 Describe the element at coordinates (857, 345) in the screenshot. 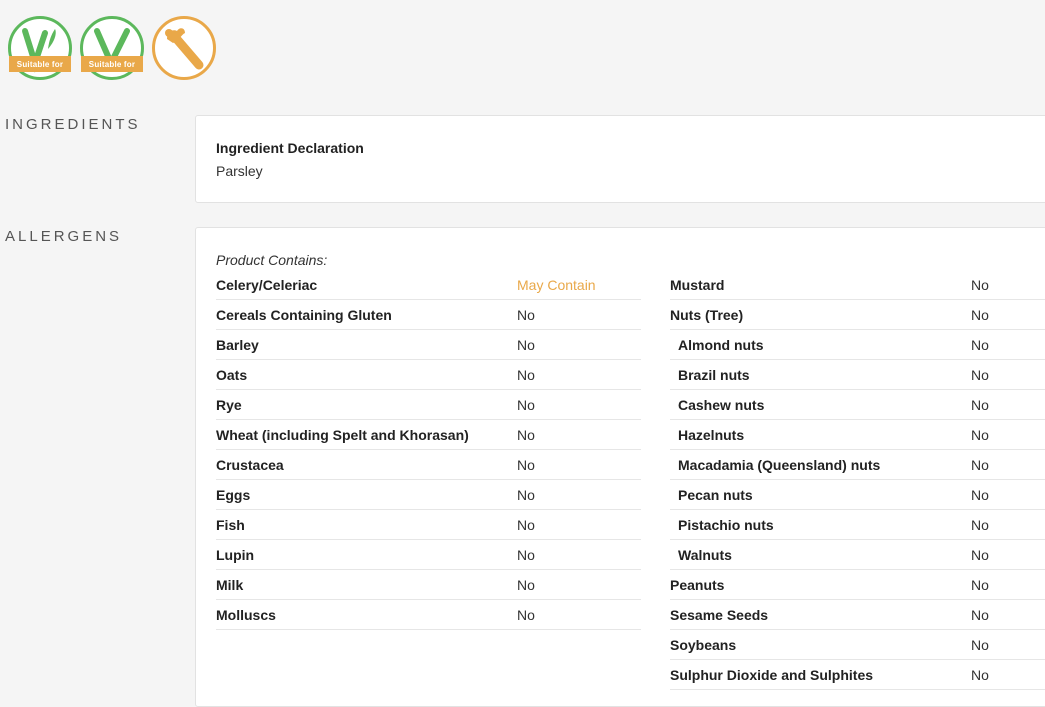

I see `allergen-row: Almond nuts No` at that location.